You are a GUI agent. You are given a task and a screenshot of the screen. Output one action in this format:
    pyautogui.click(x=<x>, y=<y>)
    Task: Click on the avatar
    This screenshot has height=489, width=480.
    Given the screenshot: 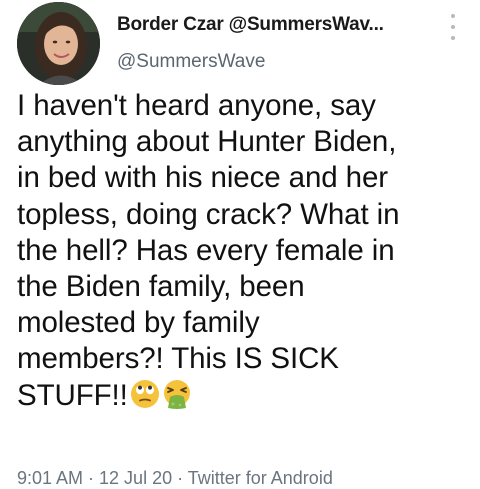 What is the action you would take?
    pyautogui.click(x=58, y=43)
    